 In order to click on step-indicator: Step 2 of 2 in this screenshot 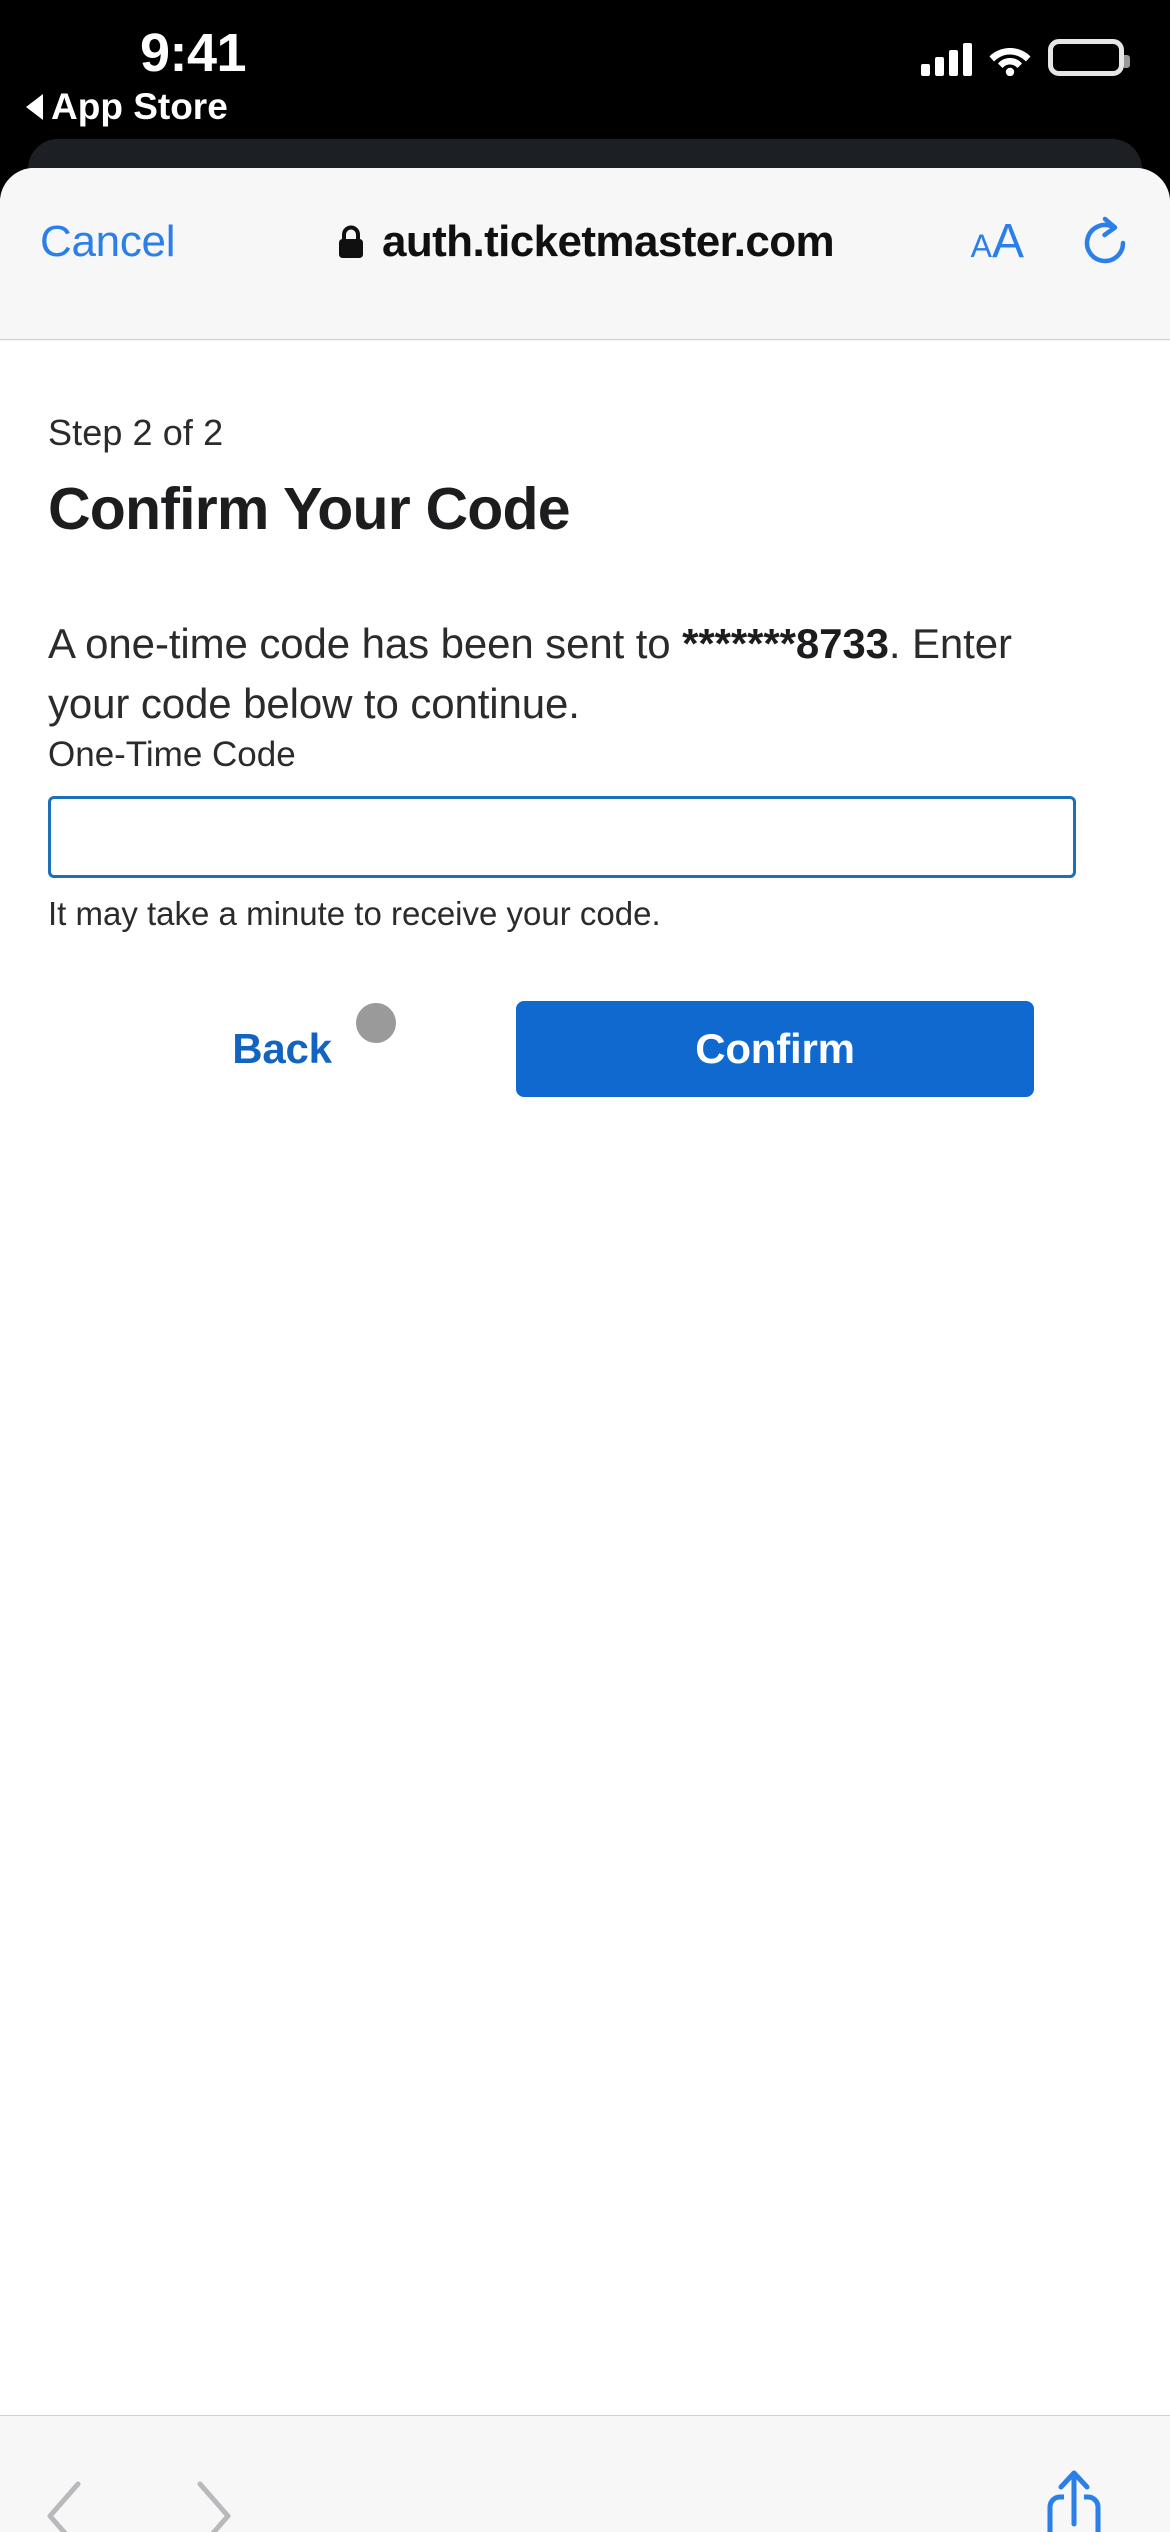, I will do `click(136, 432)`.